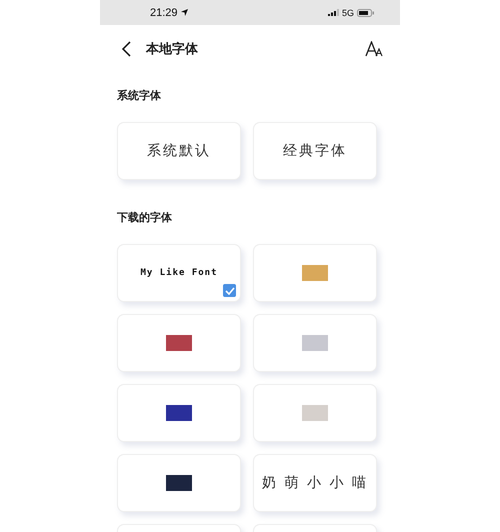  I want to click on font-name: 经典字体, so click(315, 151).